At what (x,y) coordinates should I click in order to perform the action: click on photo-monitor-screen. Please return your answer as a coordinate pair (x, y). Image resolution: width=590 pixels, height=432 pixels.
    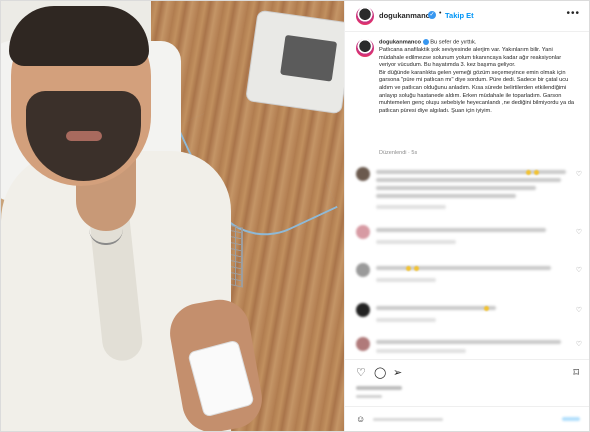
    Looking at the image, I should click on (309, 58).